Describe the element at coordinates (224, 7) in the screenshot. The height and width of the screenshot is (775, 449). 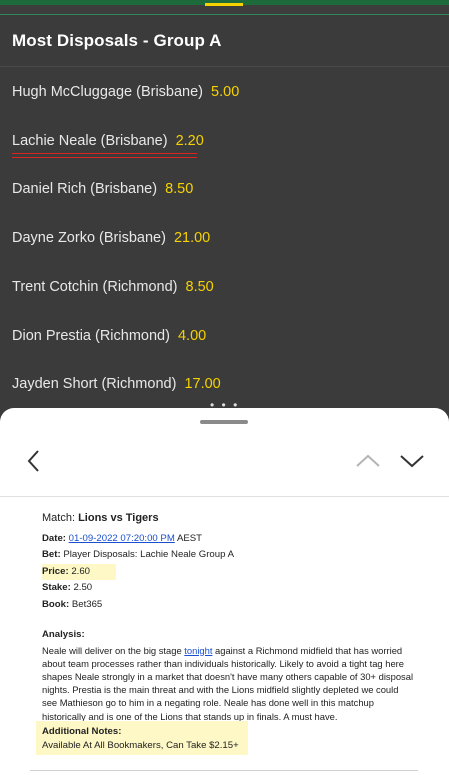
I see `top-bar` at that location.